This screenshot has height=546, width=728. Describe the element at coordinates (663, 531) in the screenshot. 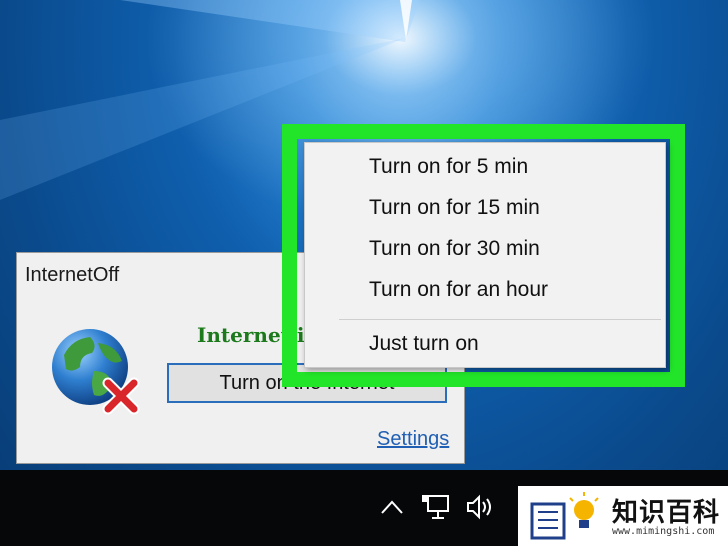

I see `watermark-url: www.mimingshi.com` at that location.